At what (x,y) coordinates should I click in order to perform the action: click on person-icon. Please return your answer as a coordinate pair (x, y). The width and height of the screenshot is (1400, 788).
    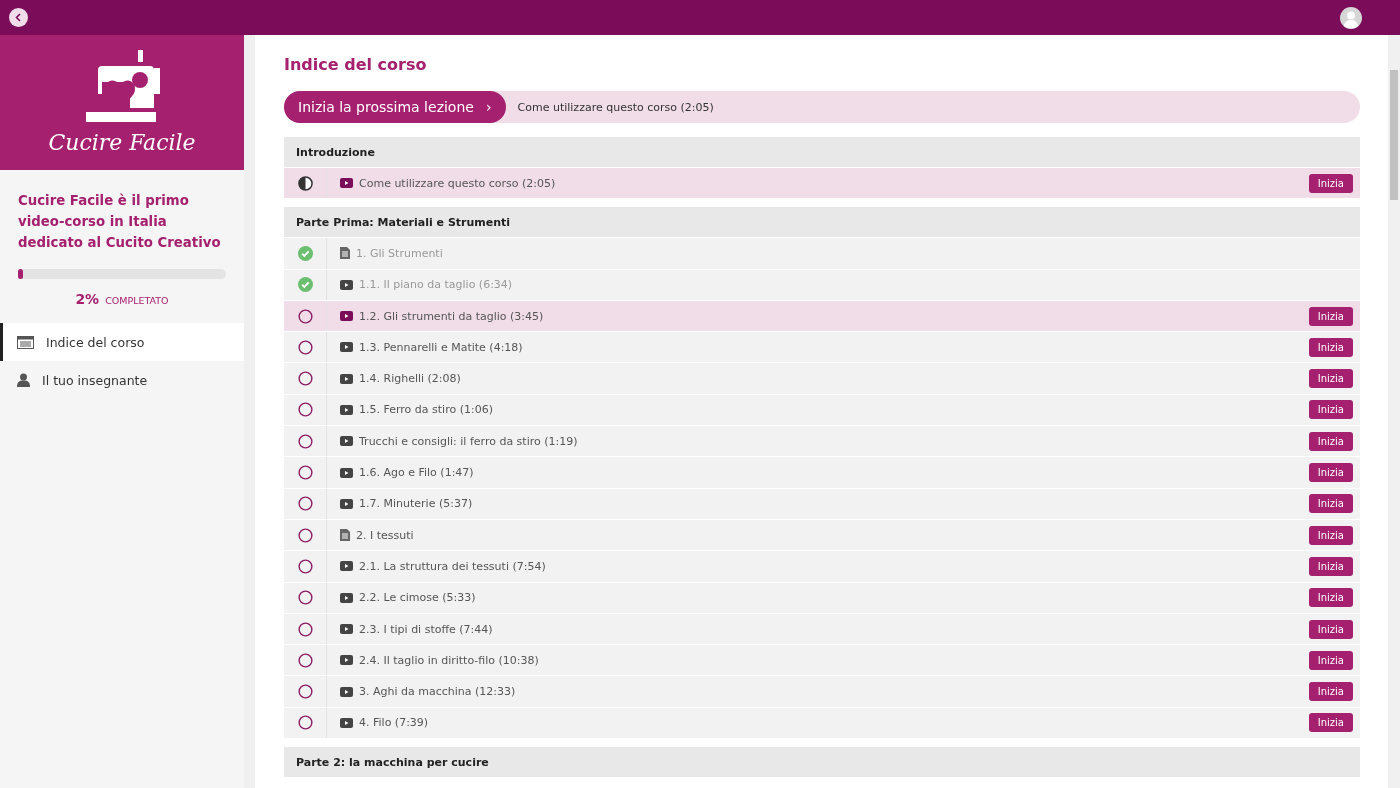
    Looking at the image, I should click on (23, 380).